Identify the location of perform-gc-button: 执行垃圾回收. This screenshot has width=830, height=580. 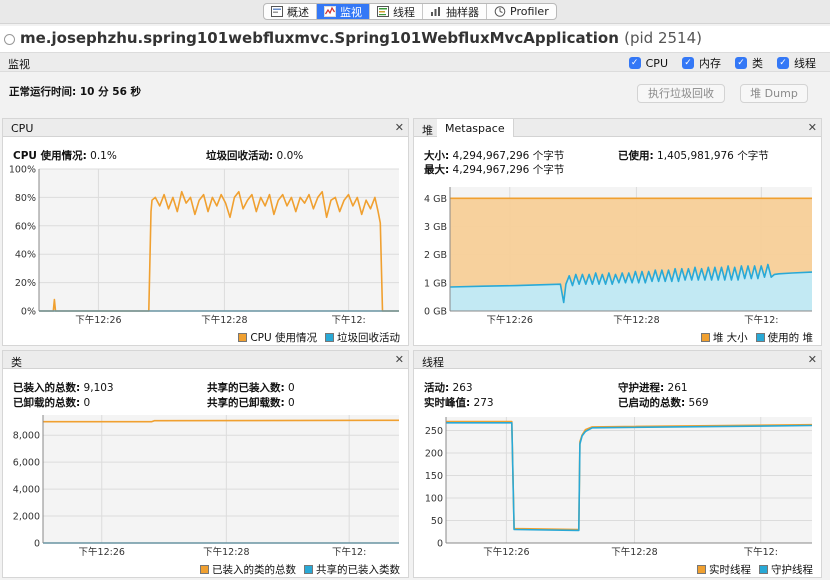
(681, 93).